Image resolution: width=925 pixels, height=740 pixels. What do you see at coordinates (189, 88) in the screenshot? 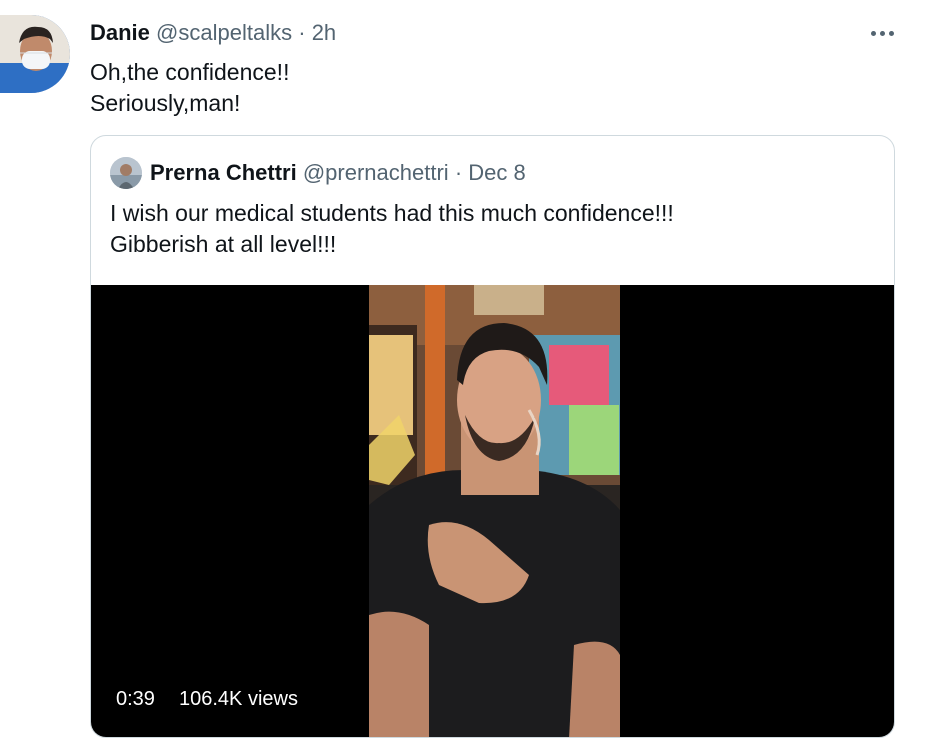
I see `tweet-text: Oh,the confidence!! Seriously,man!` at bounding box center [189, 88].